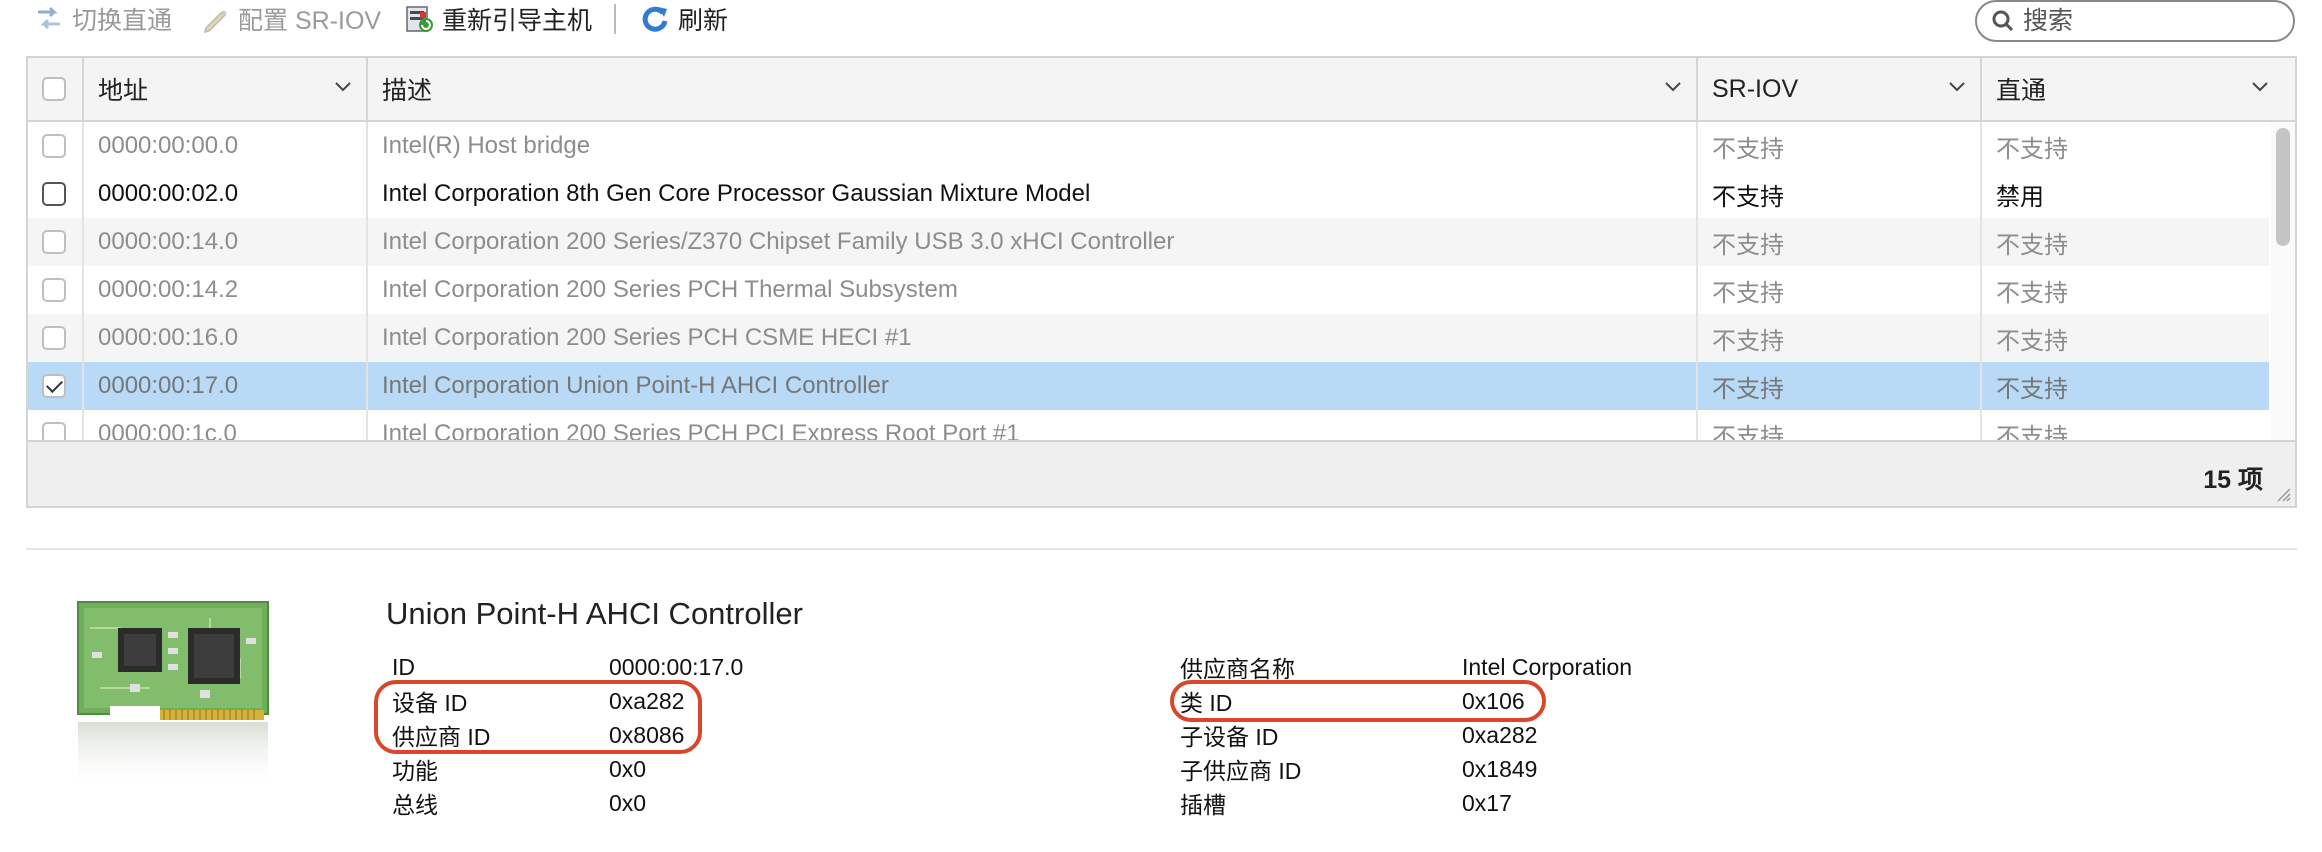  I want to click on config-sriov-label: 配置 SR-IOV, so click(310, 21).